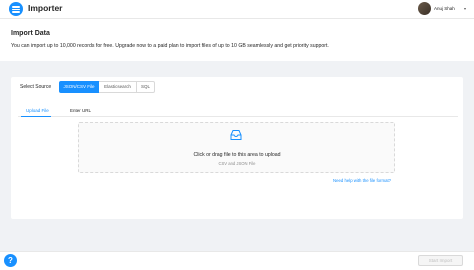 This screenshot has width=474, height=270. I want to click on footer-bar, so click(237, 260).